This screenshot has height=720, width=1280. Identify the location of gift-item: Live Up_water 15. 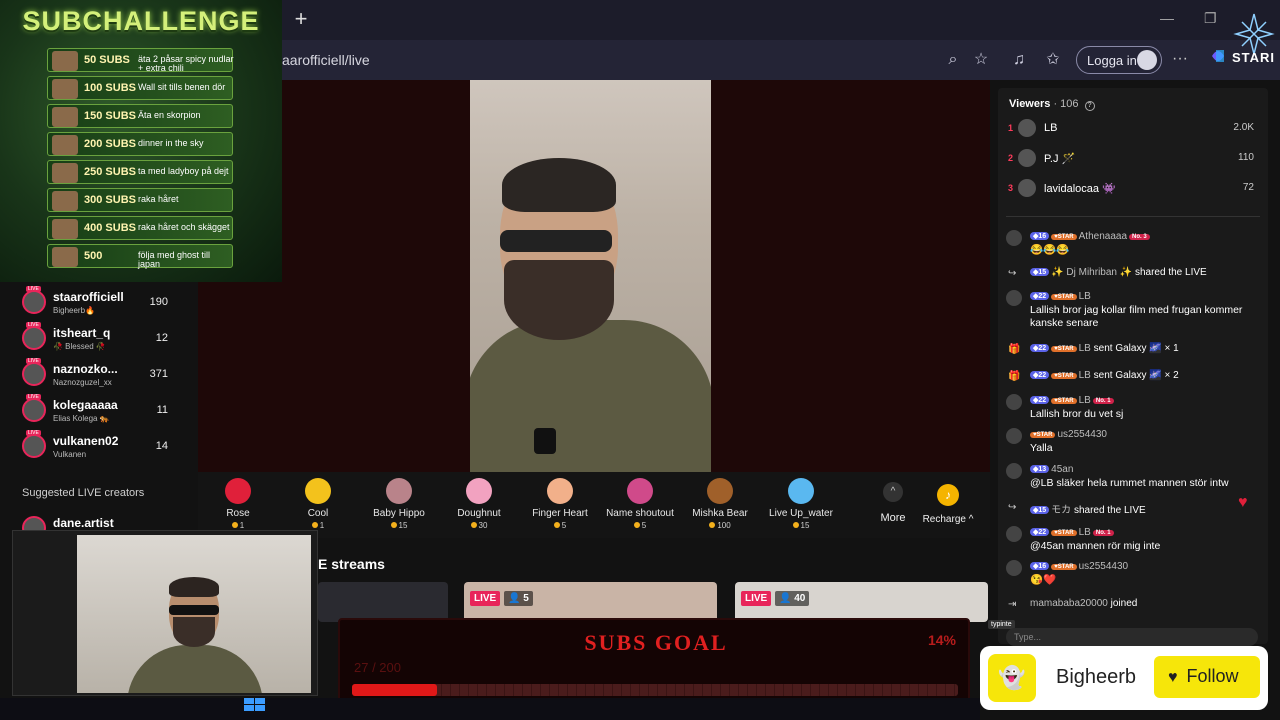
(801, 504).